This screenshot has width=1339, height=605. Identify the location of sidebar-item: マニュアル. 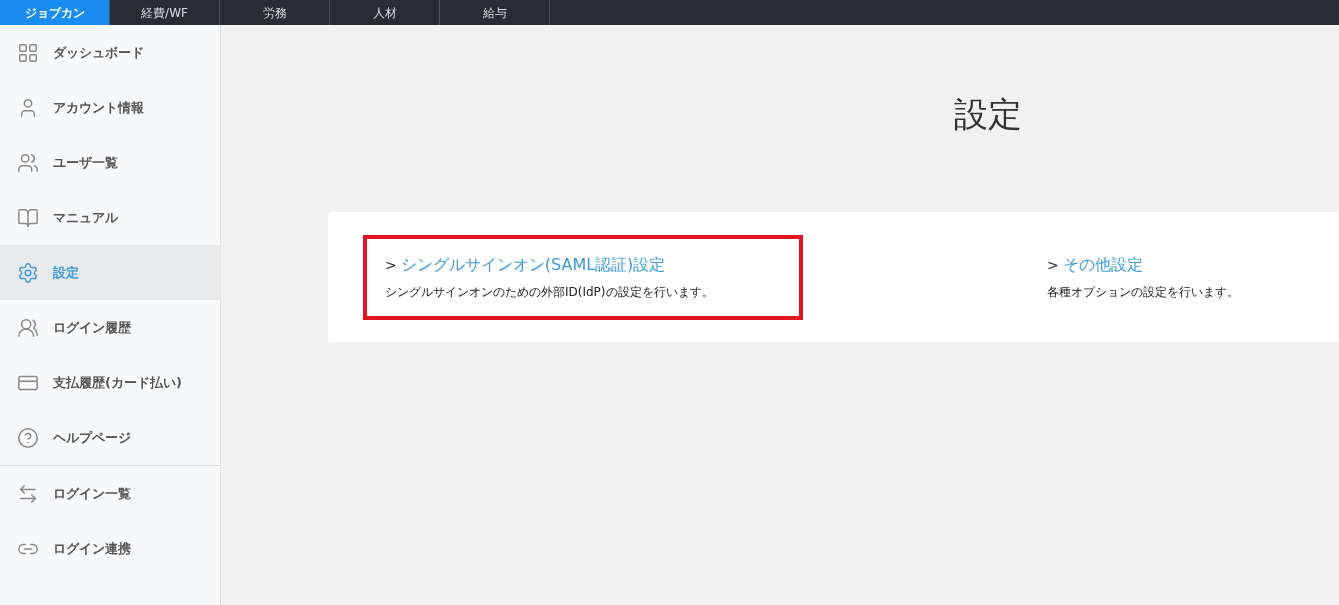
(110, 217).